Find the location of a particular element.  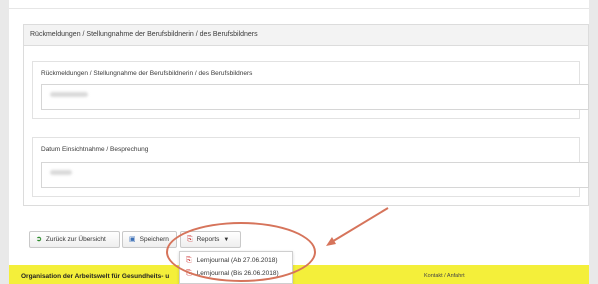

arrow-shaft is located at coordinates (359, 225).